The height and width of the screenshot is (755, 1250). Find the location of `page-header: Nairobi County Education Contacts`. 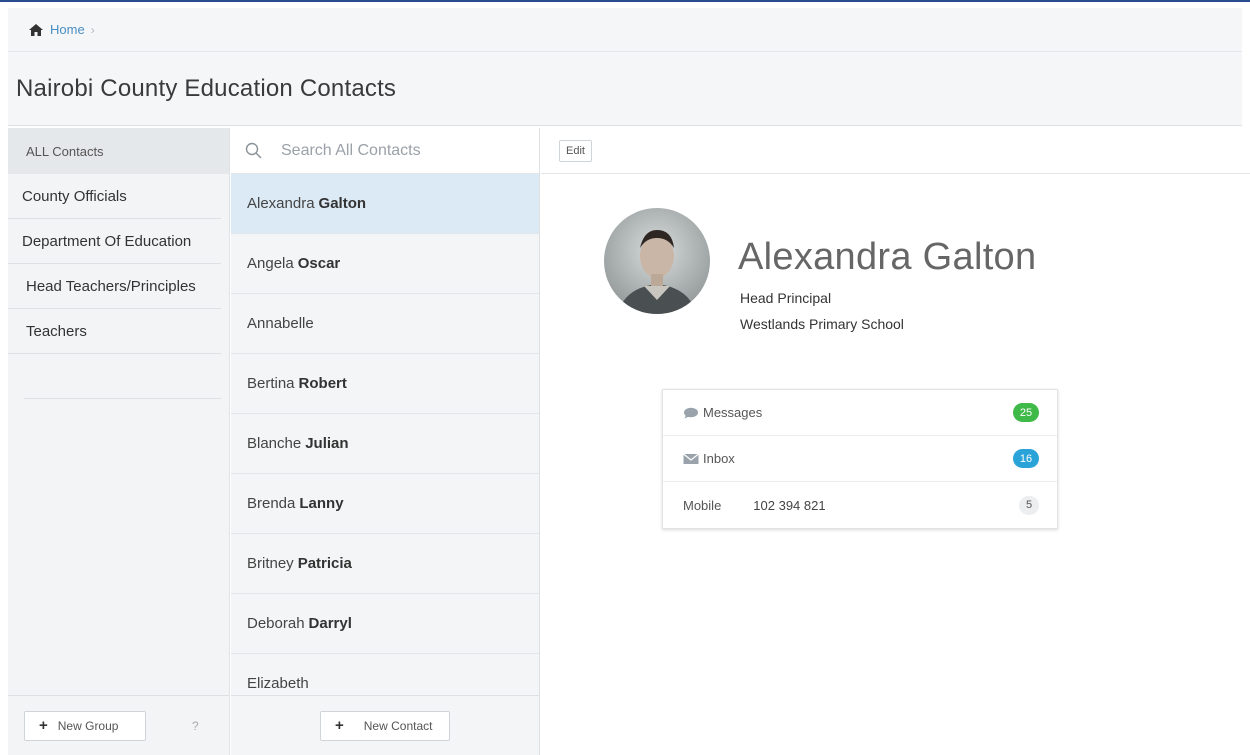

page-header: Nairobi County Education Contacts is located at coordinates (625, 89).